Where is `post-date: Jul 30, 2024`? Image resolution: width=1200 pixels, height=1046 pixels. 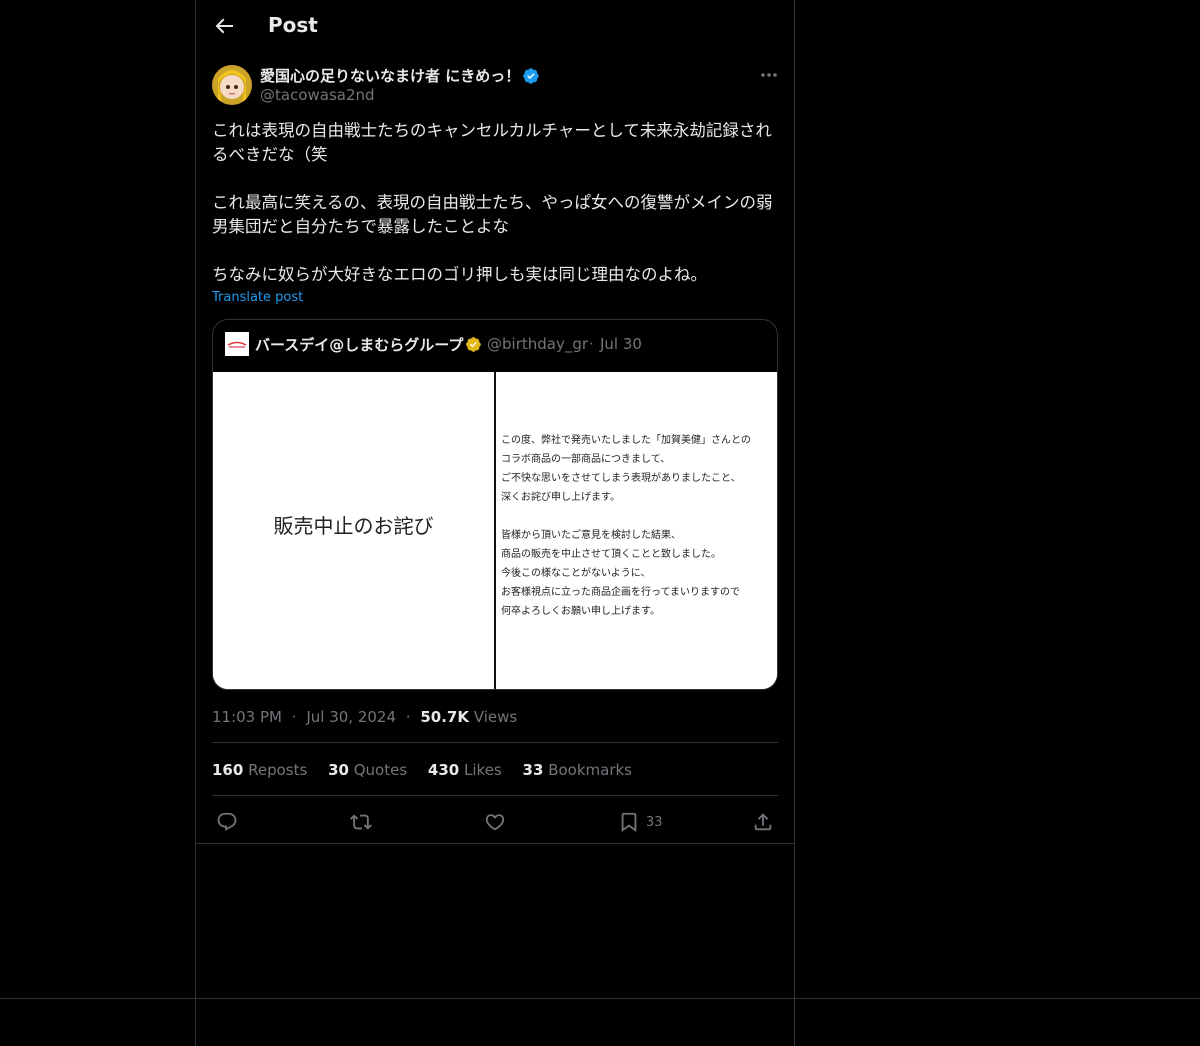
post-date: Jul 30, 2024 is located at coordinates (351, 717).